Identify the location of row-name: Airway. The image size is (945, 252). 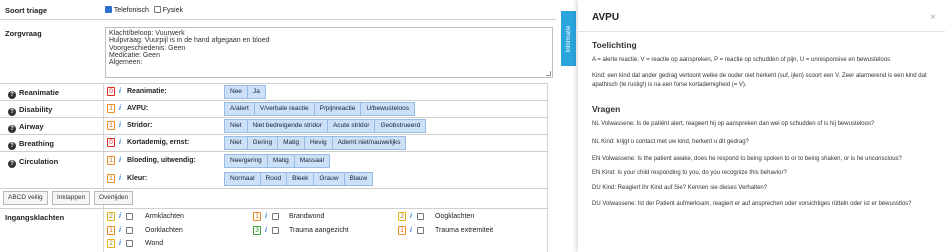
(31, 126).